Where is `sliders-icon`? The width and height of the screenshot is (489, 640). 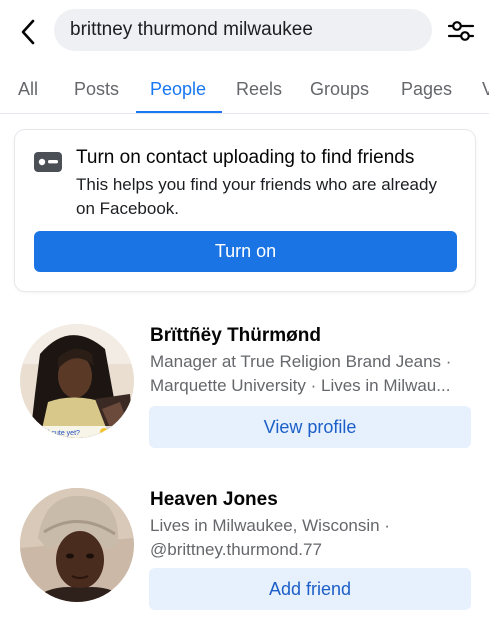 sliders-icon is located at coordinates (461, 31).